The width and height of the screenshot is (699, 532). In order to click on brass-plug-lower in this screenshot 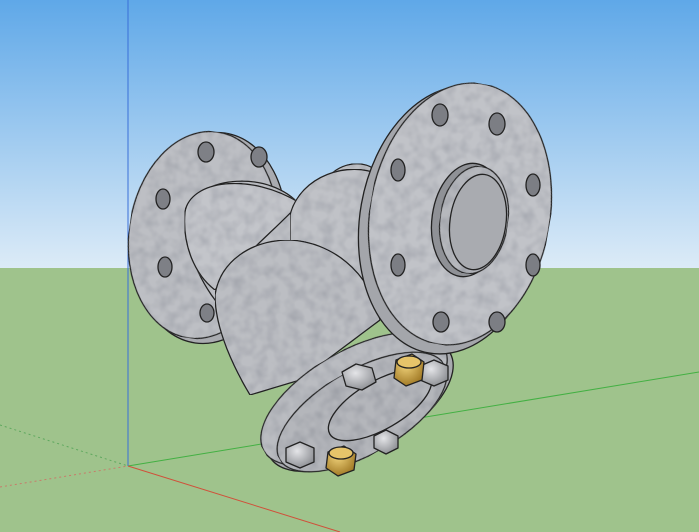, I will do `click(341, 461)`.